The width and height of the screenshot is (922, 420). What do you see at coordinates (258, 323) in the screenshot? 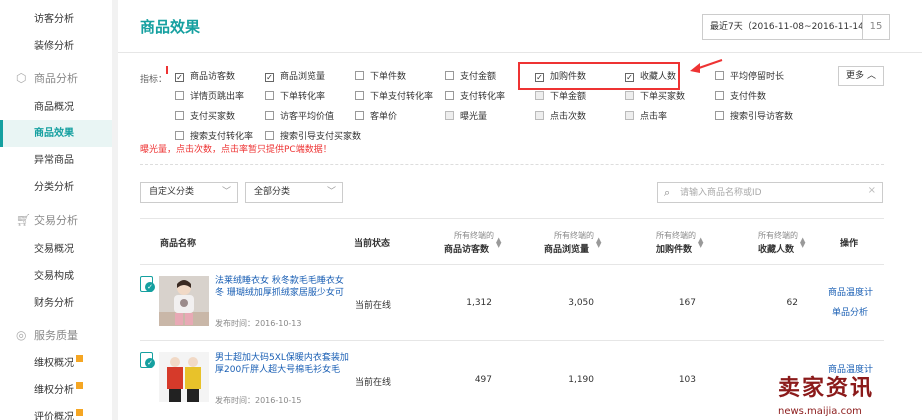
I see `publish-date: 发布时间：2016-10-13` at bounding box center [258, 323].